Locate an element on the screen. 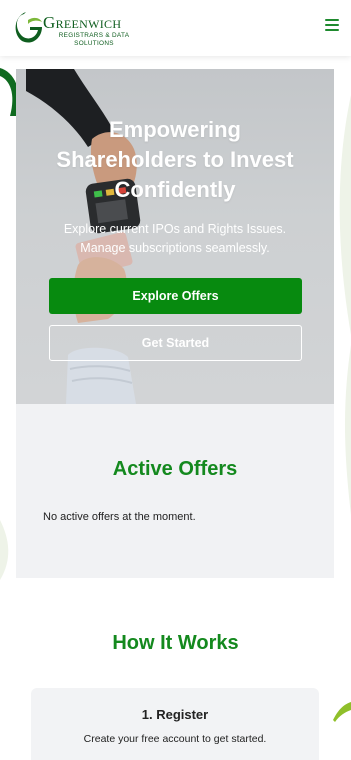  how-it-works-title: How It Works is located at coordinates (175, 643).